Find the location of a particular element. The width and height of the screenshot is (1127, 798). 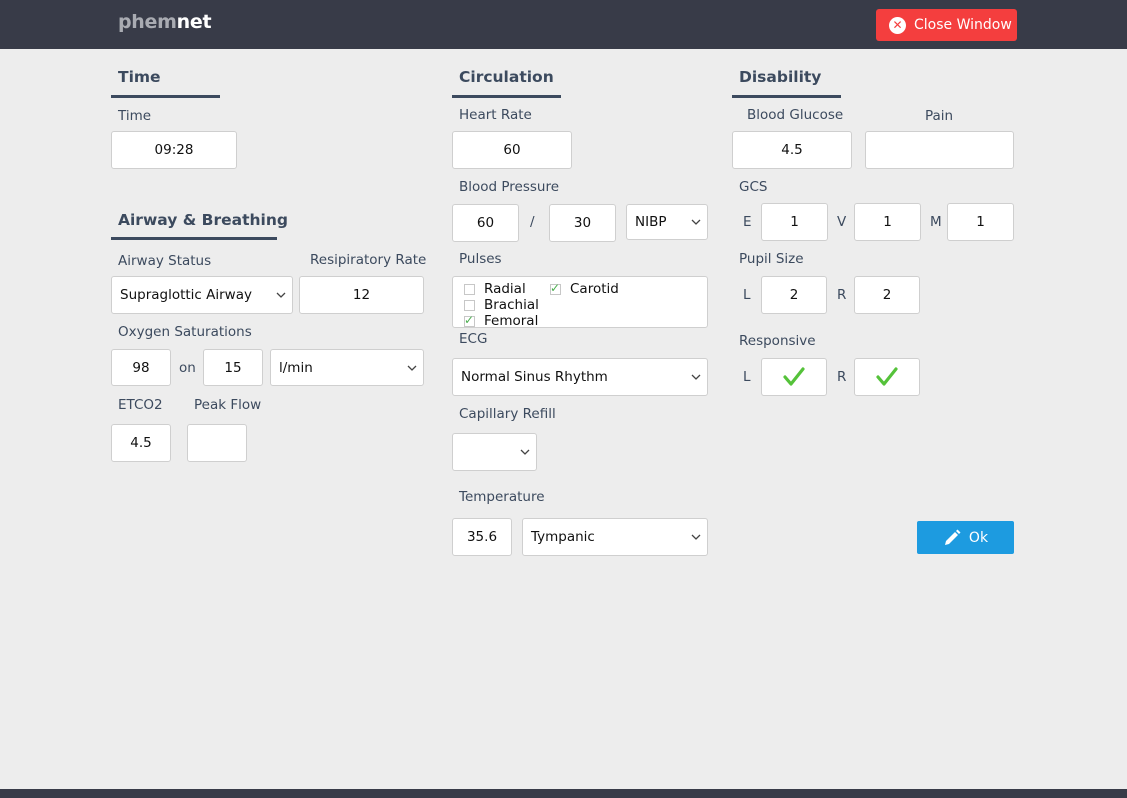

temperature-method-select: Tympanic is located at coordinates (615, 537).